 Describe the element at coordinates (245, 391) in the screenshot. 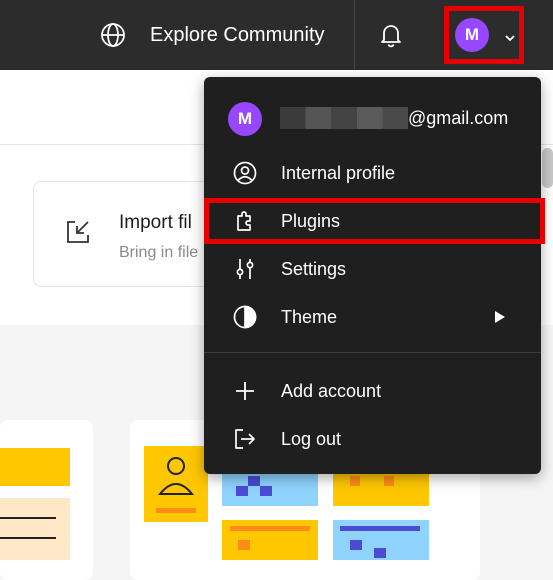

I see `plus-icon` at that location.